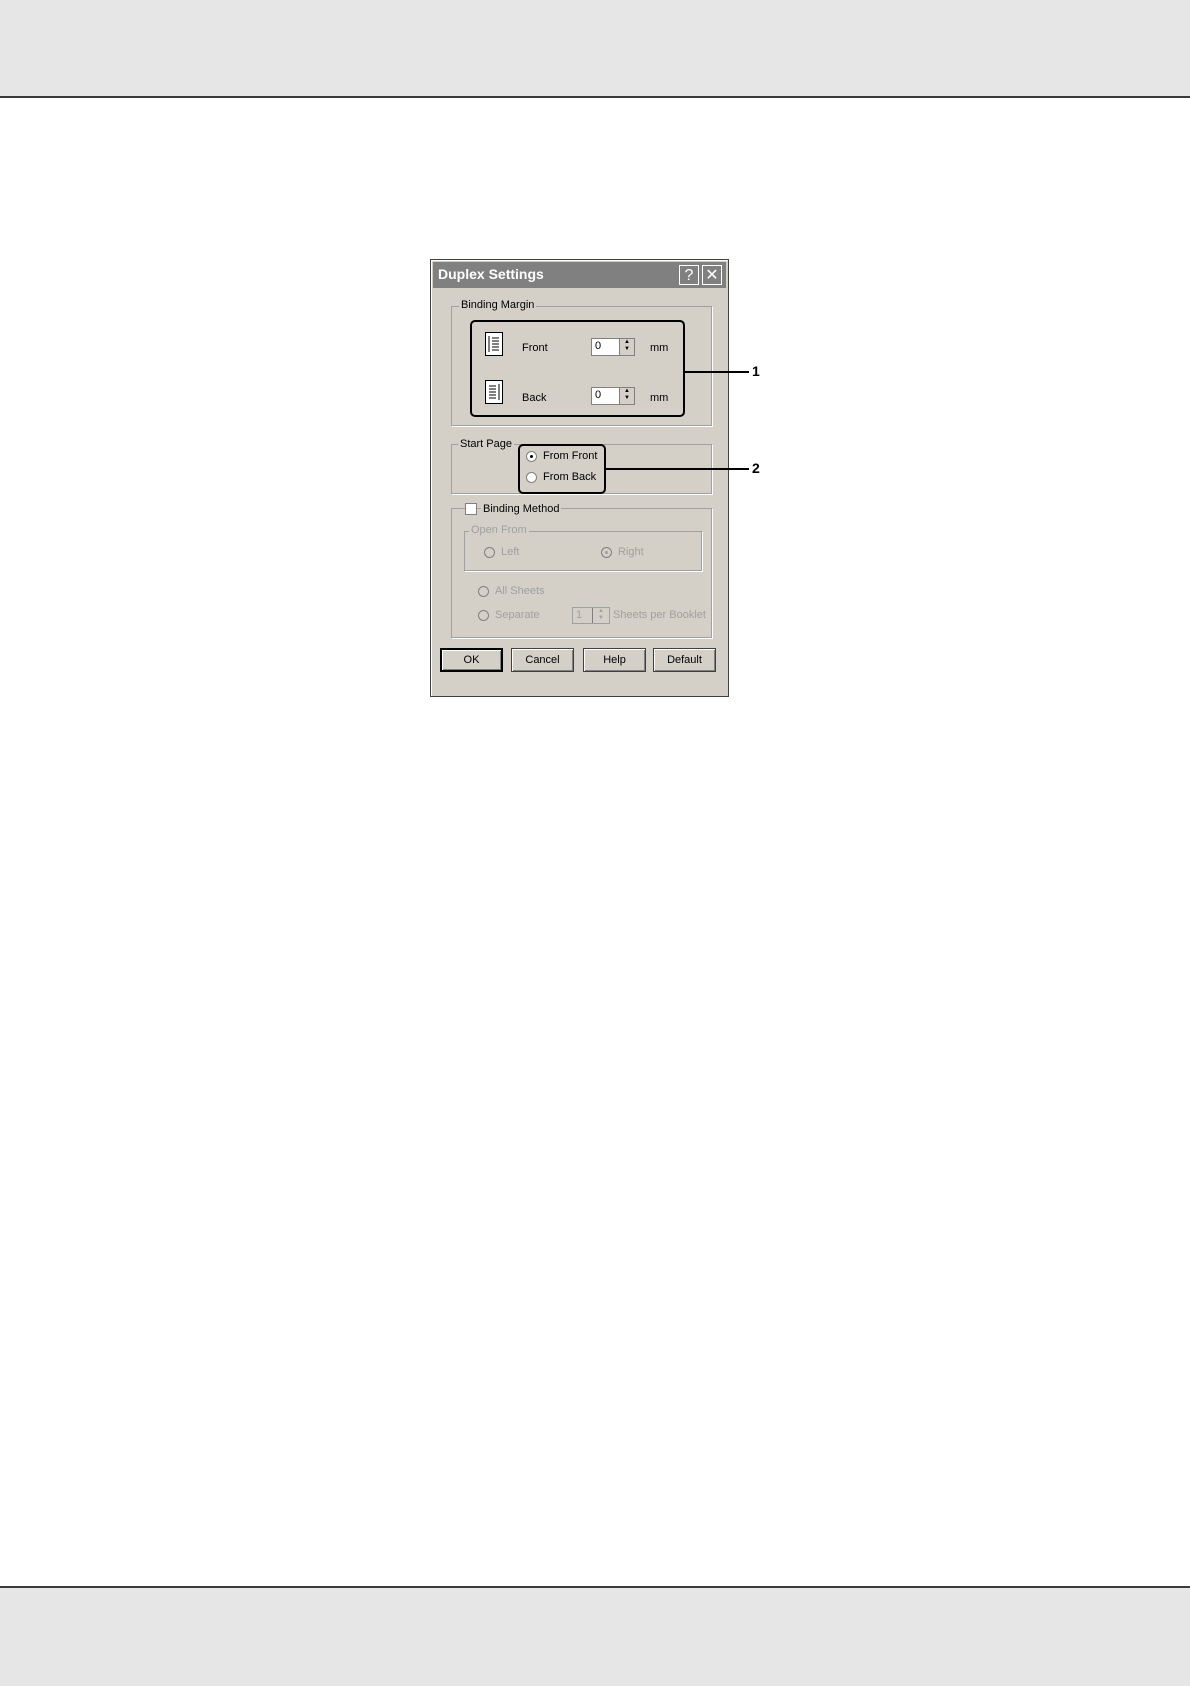 The height and width of the screenshot is (1686, 1190). What do you see at coordinates (606, 552) in the screenshot?
I see `open-from-right-radio` at bounding box center [606, 552].